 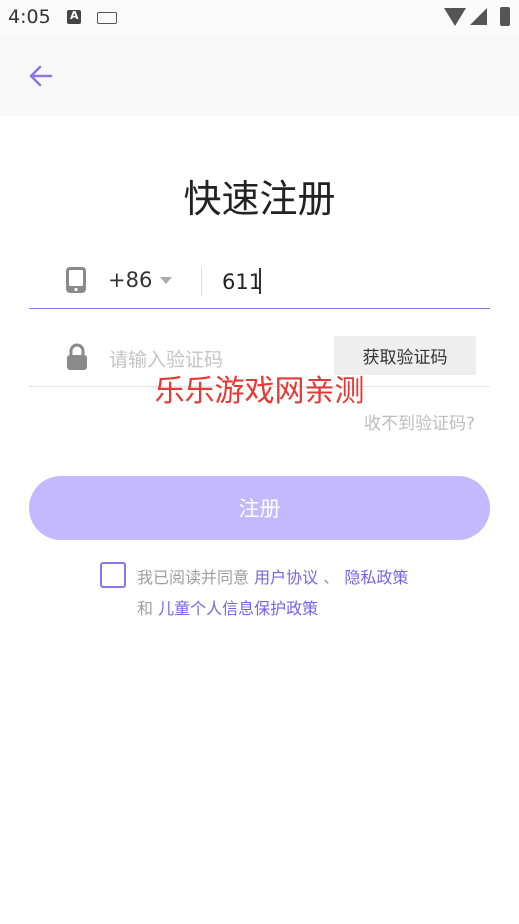 I want to click on arrow-left-icon, so click(x=41, y=76).